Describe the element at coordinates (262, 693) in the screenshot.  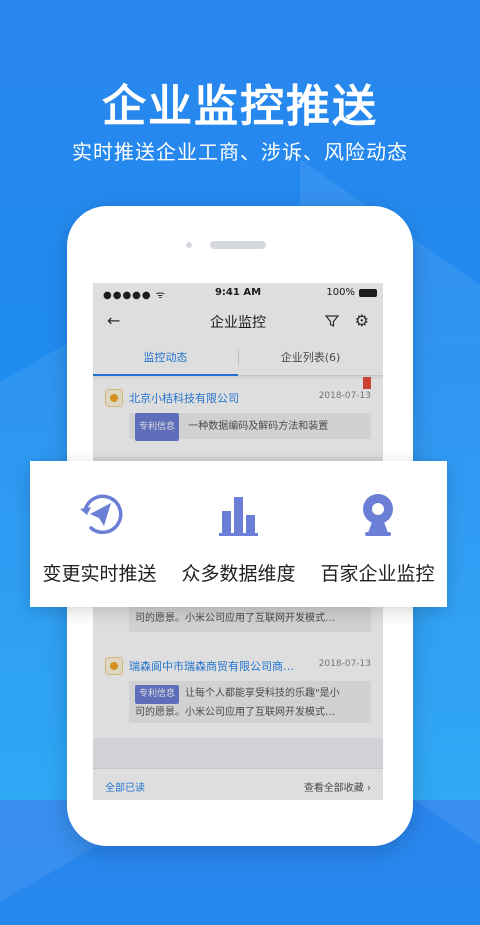
I see `item-text-line1: 让每个人都能享受科技的乐趣"是小` at that location.